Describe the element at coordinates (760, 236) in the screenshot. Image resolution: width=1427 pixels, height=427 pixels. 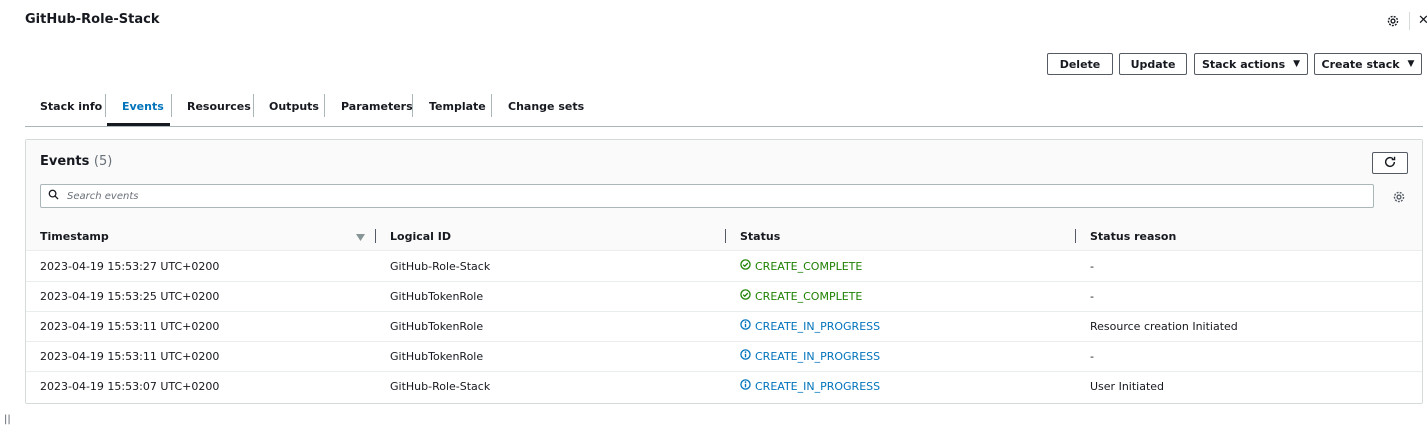
I see `column-header-status: Status` at that location.